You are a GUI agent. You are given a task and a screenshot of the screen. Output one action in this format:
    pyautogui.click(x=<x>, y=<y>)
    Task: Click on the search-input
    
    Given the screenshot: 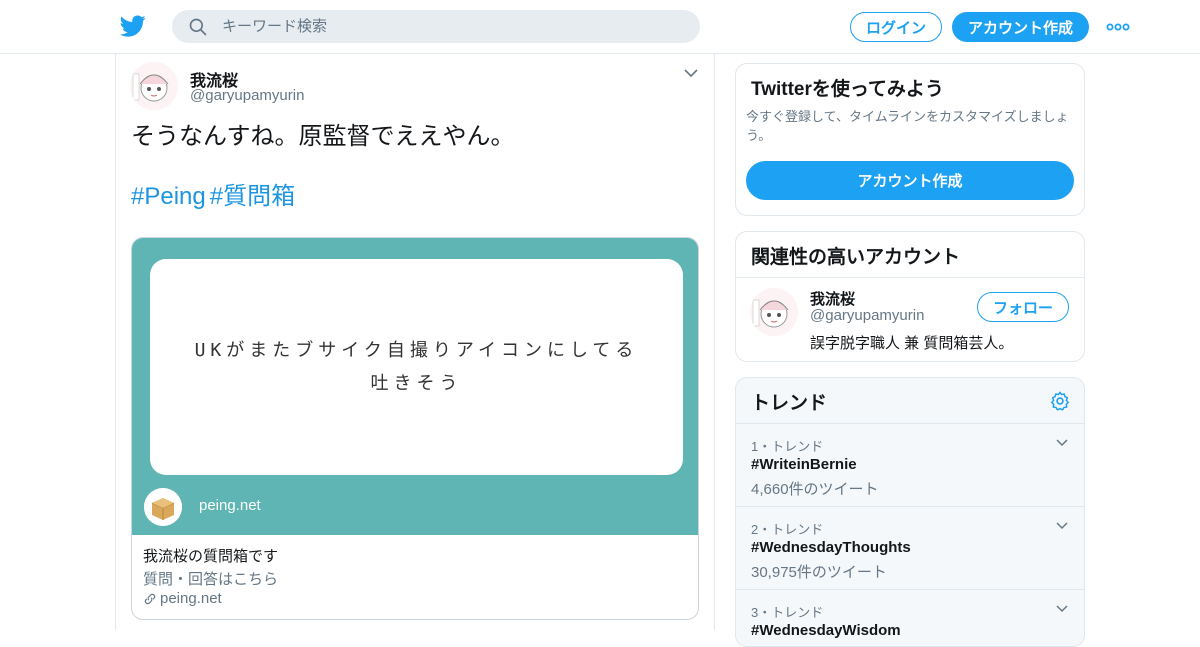 What is the action you would take?
    pyautogui.click(x=452, y=26)
    